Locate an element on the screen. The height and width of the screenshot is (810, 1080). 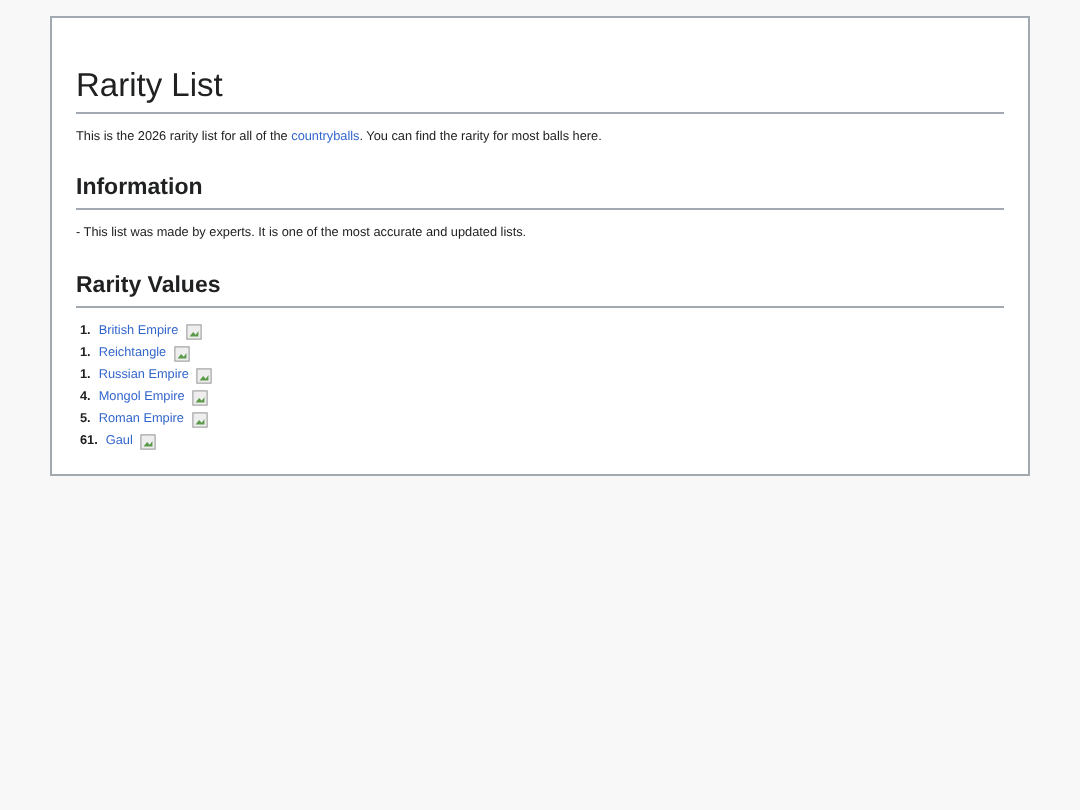
section-heading: Information is located at coordinates (540, 193).